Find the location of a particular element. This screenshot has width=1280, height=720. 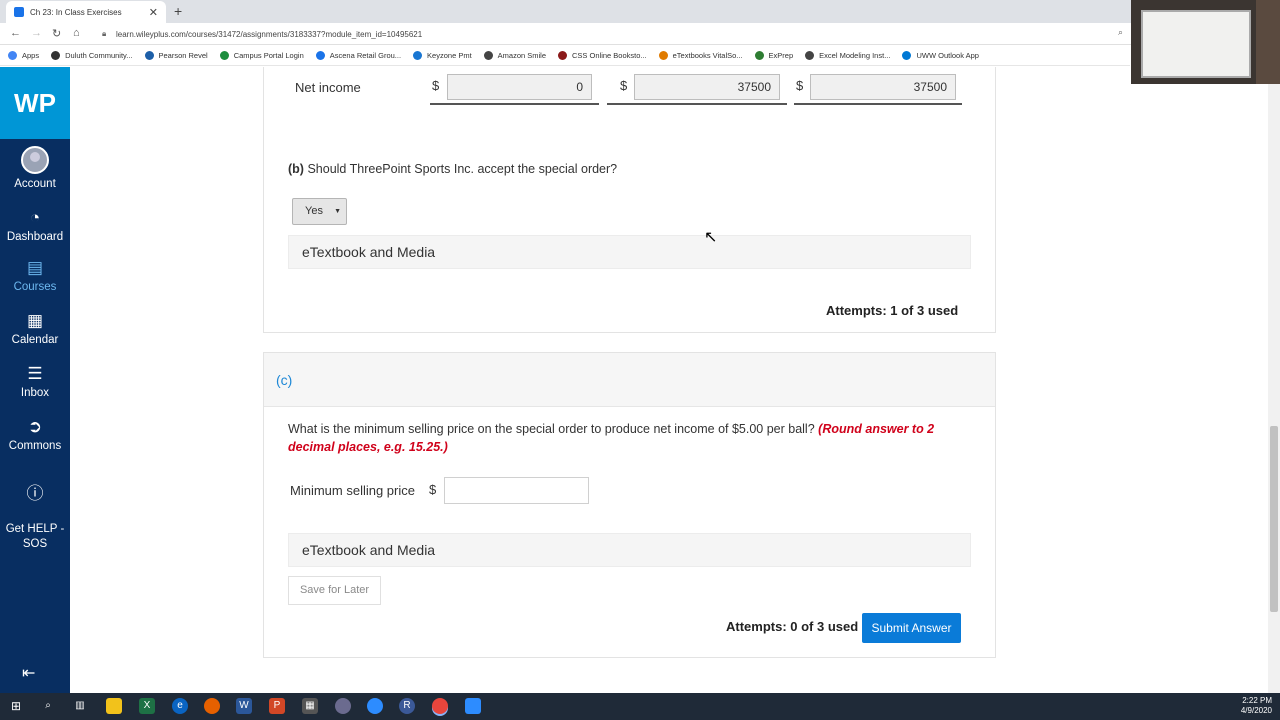

bookmark-item: Amazon Smile is located at coordinates (515, 55).